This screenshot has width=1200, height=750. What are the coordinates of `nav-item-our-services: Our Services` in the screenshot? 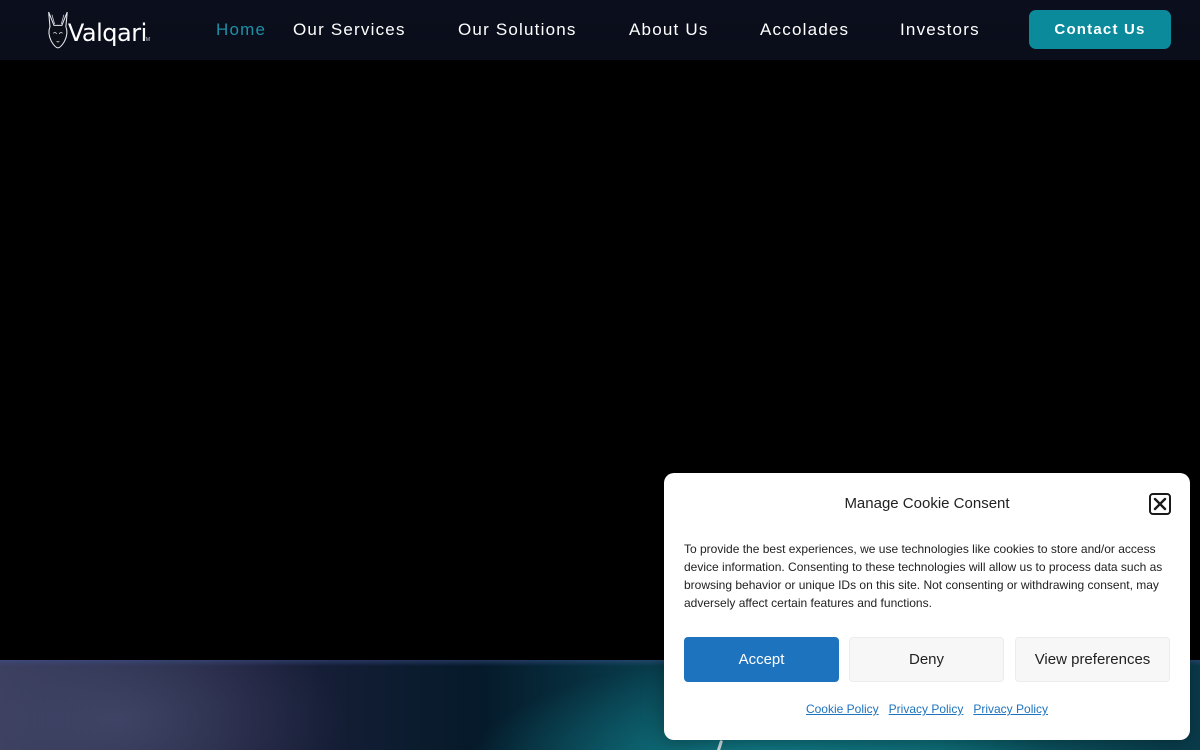 It's located at (349, 30).